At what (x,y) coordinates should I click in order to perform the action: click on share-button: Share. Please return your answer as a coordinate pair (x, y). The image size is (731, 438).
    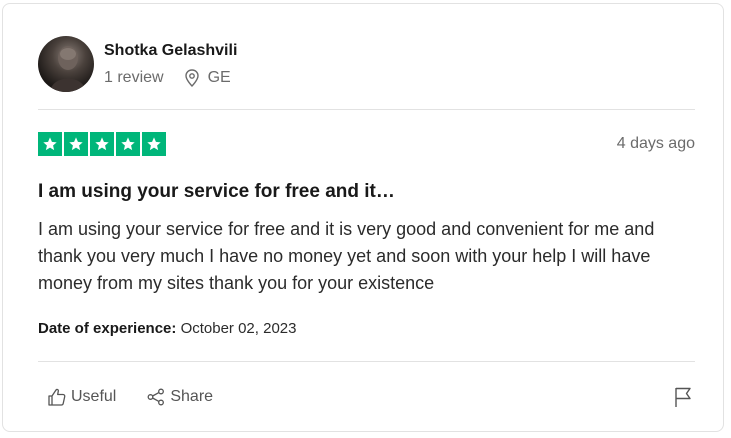
    Looking at the image, I should click on (179, 397).